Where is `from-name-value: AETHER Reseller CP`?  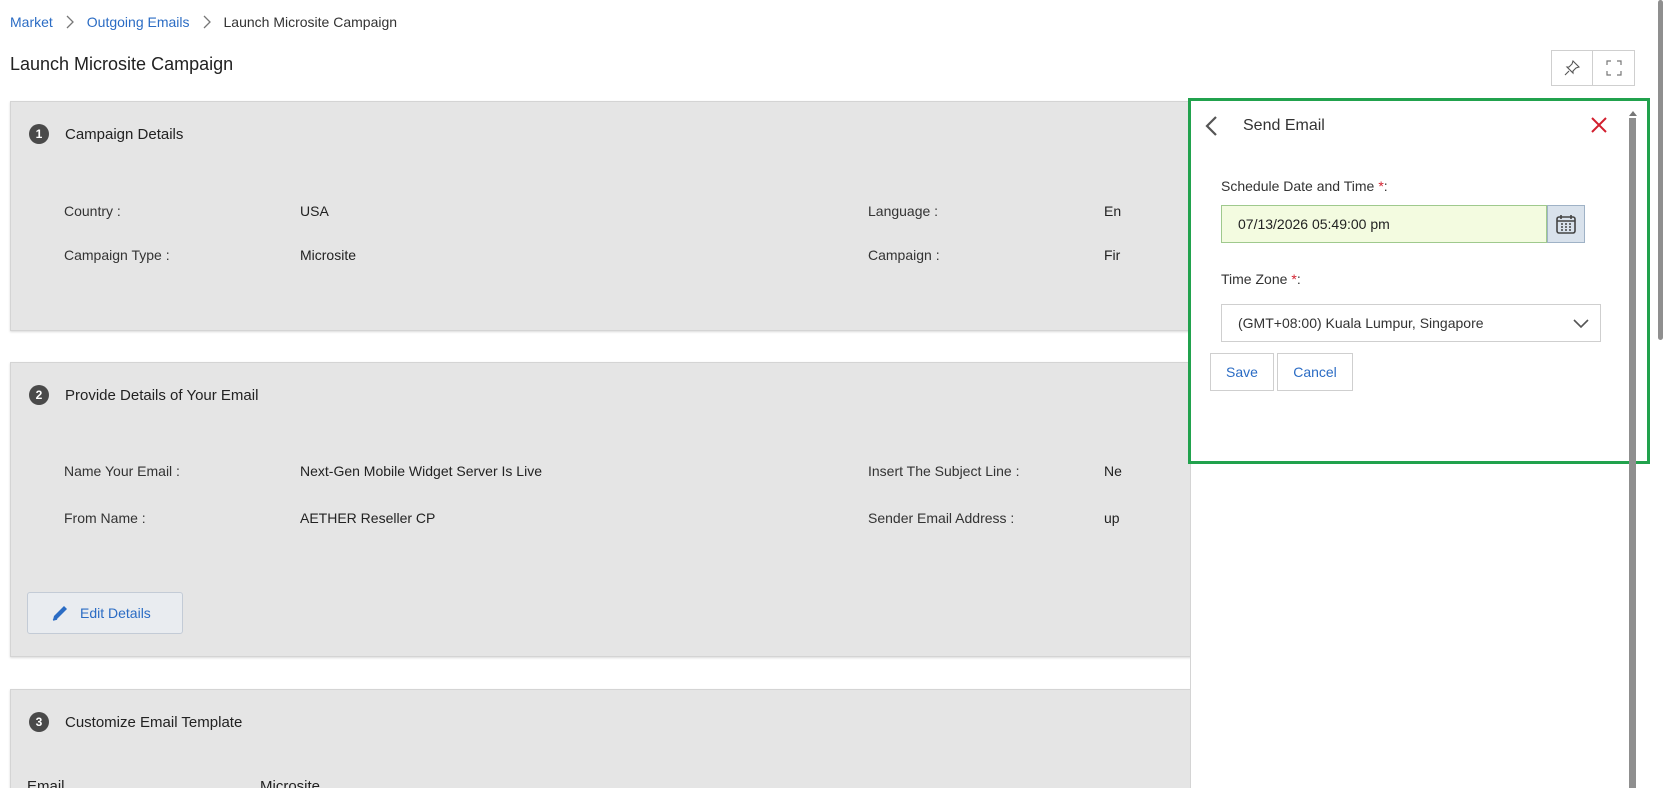
from-name-value: AETHER Reseller CP is located at coordinates (368, 518).